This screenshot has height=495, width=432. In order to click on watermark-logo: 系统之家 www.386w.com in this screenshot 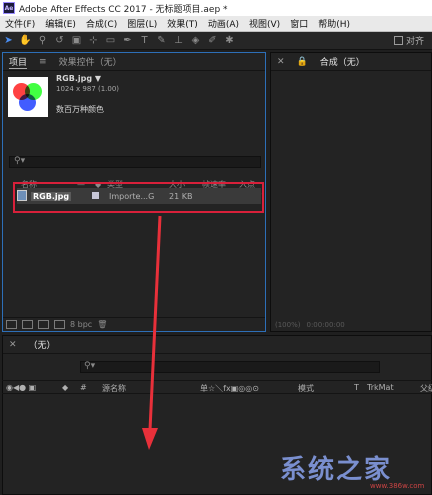, I will do `click(345, 471)`.